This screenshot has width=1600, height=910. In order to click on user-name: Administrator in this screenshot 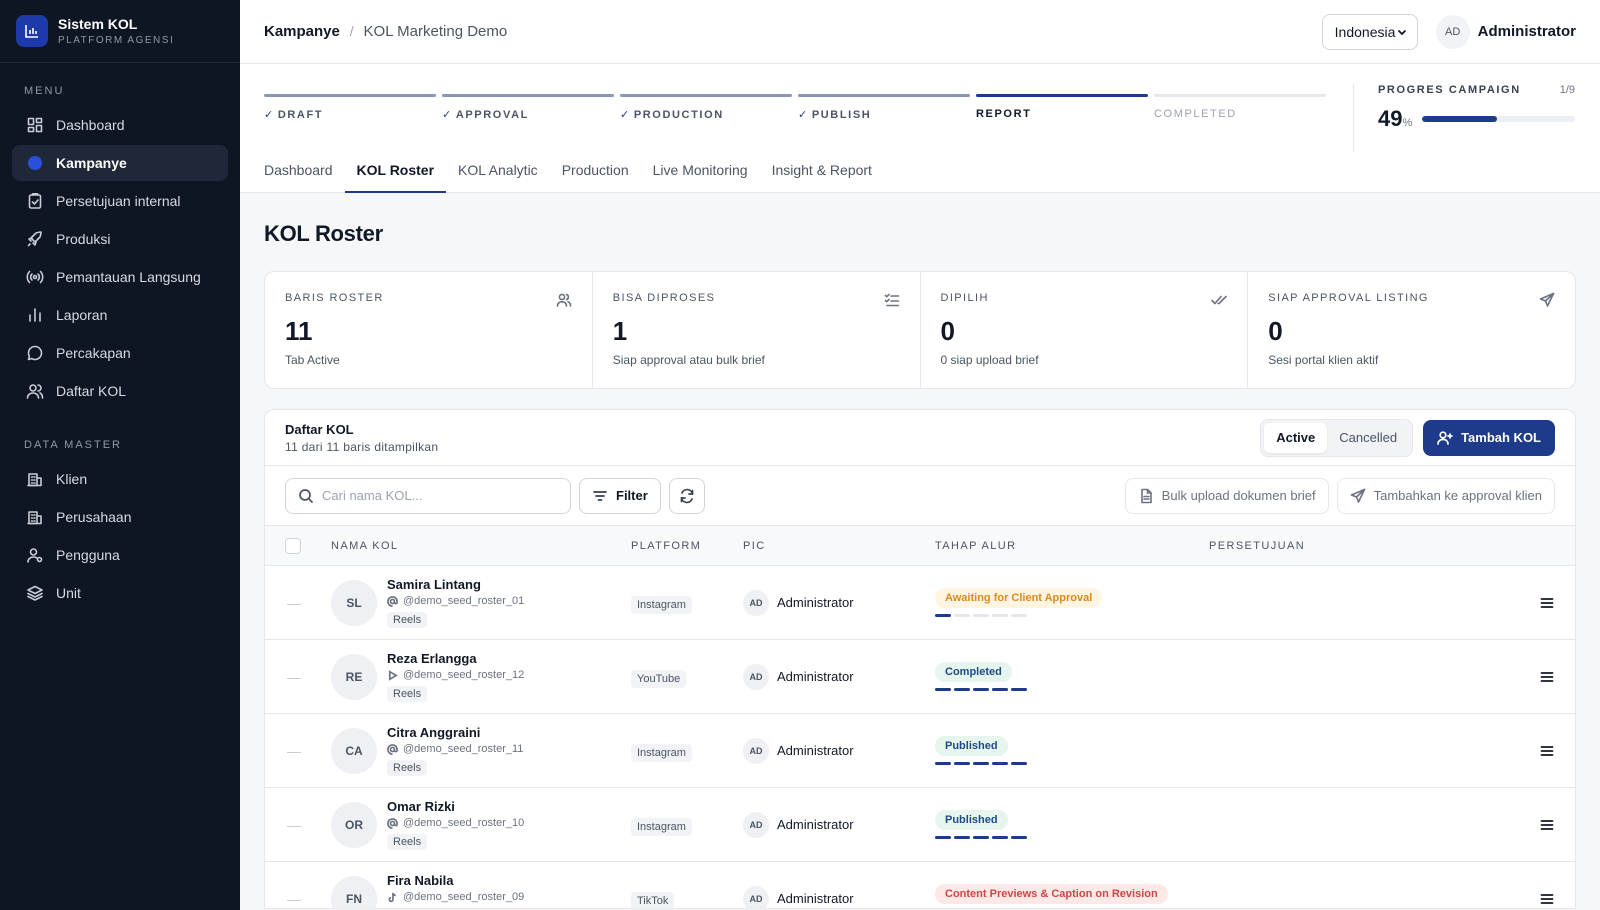, I will do `click(1527, 31)`.